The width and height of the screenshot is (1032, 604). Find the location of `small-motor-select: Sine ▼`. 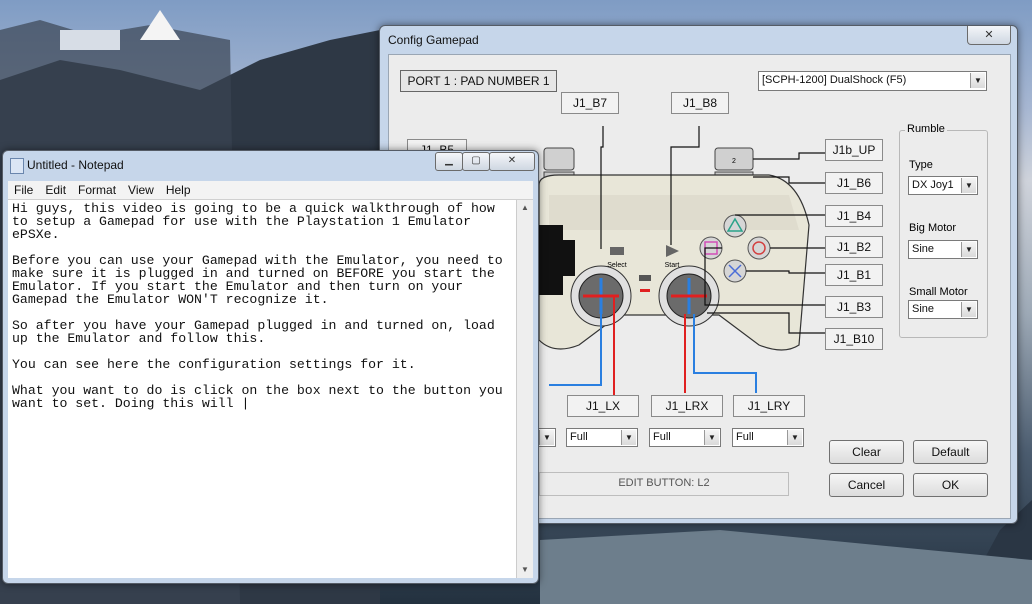

small-motor-select: Sine ▼ is located at coordinates (943, 309).